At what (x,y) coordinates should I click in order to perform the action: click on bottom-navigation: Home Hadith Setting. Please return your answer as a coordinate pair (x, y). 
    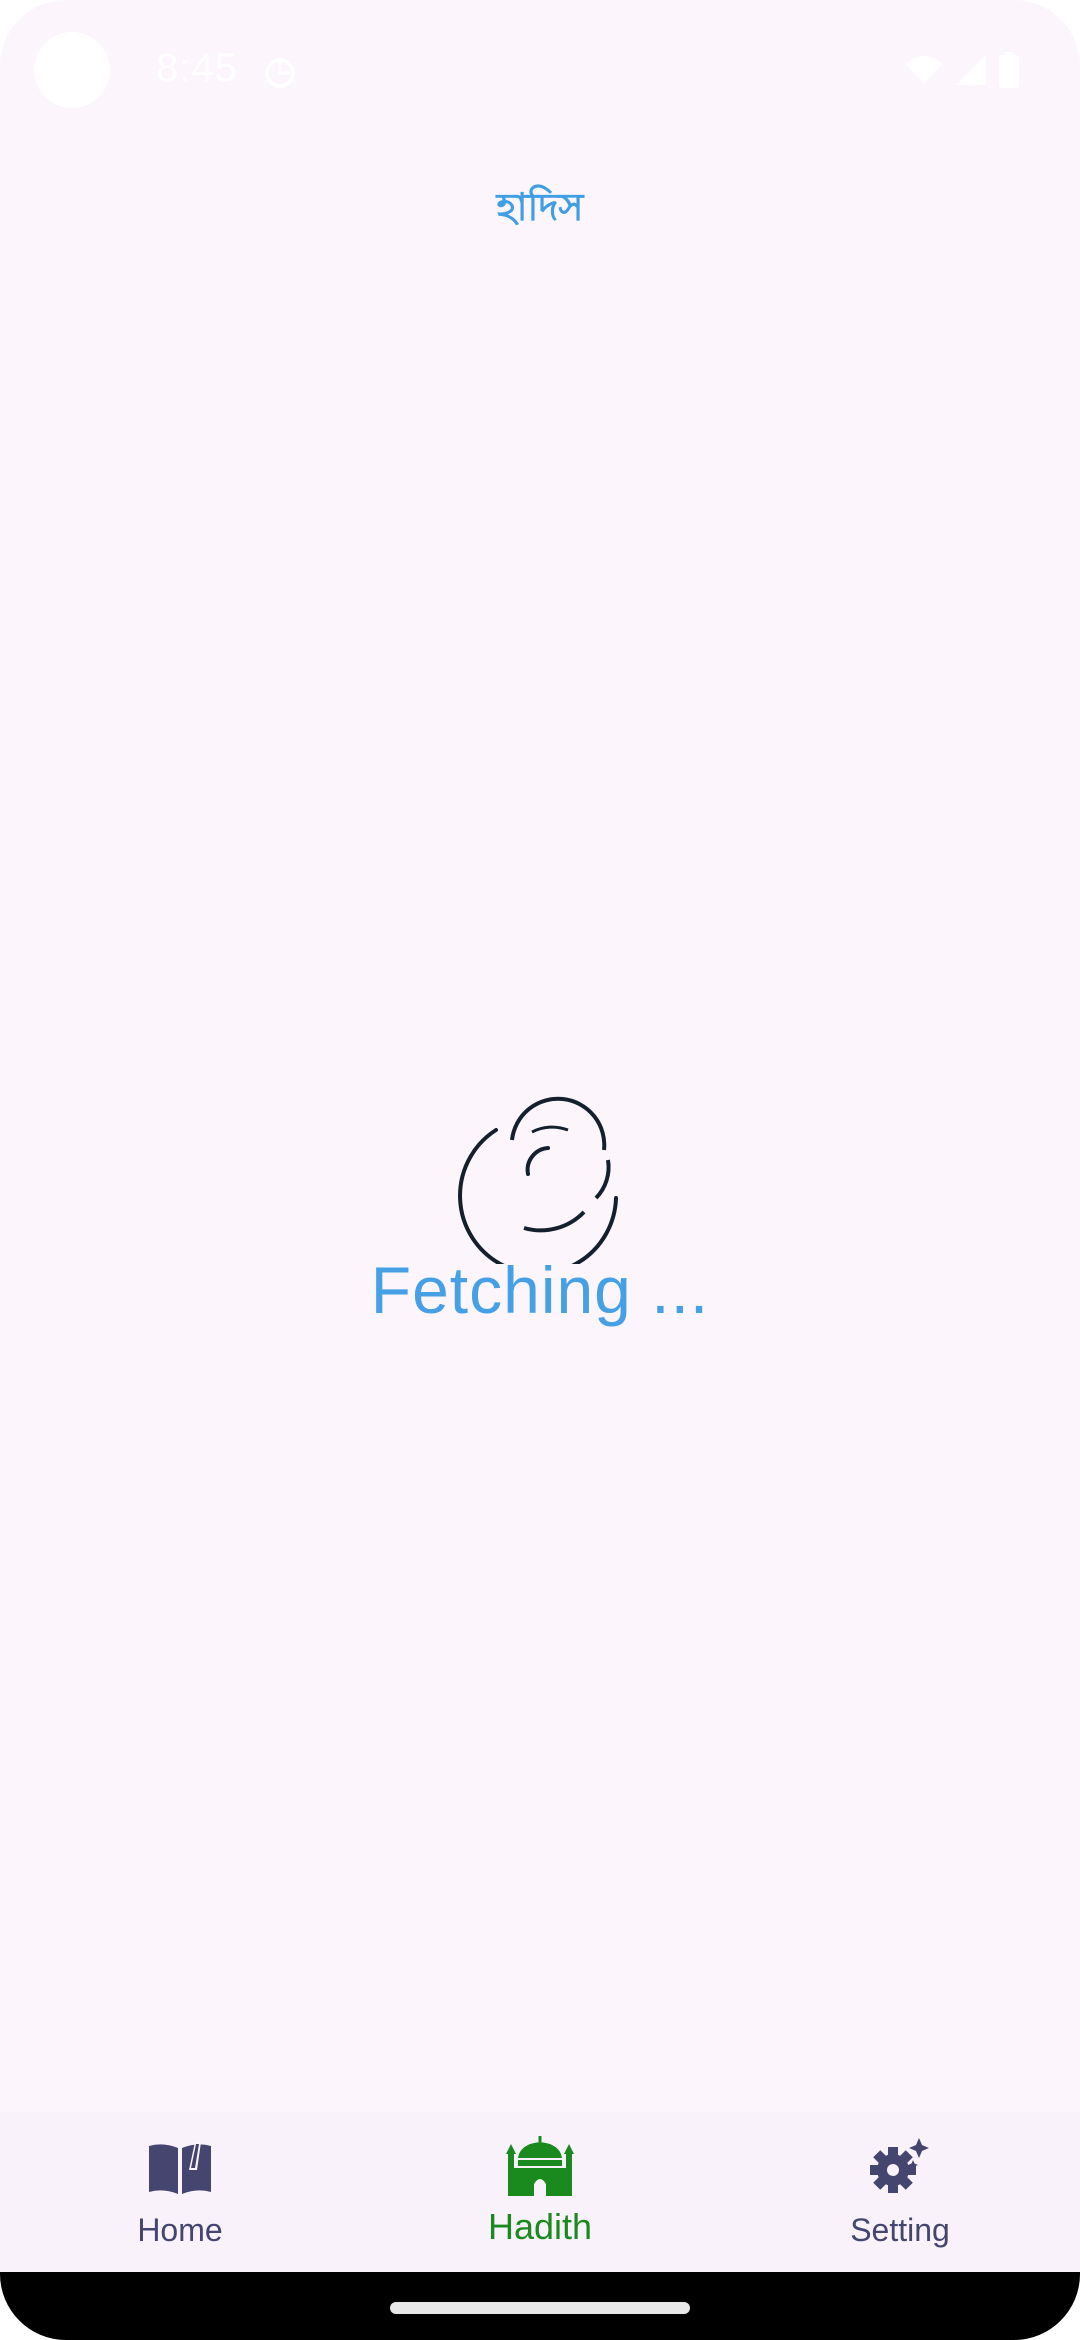
    Looking at the image, I should click on (540, 2192).